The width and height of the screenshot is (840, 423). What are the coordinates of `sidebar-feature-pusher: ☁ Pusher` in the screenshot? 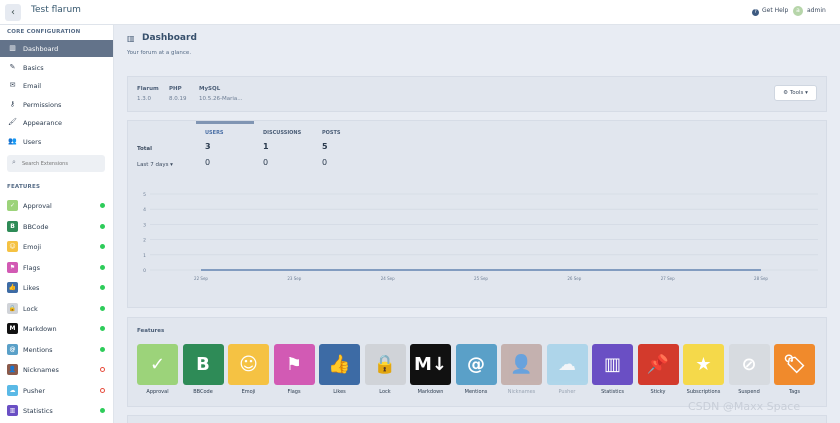 It's located at (56, 392).